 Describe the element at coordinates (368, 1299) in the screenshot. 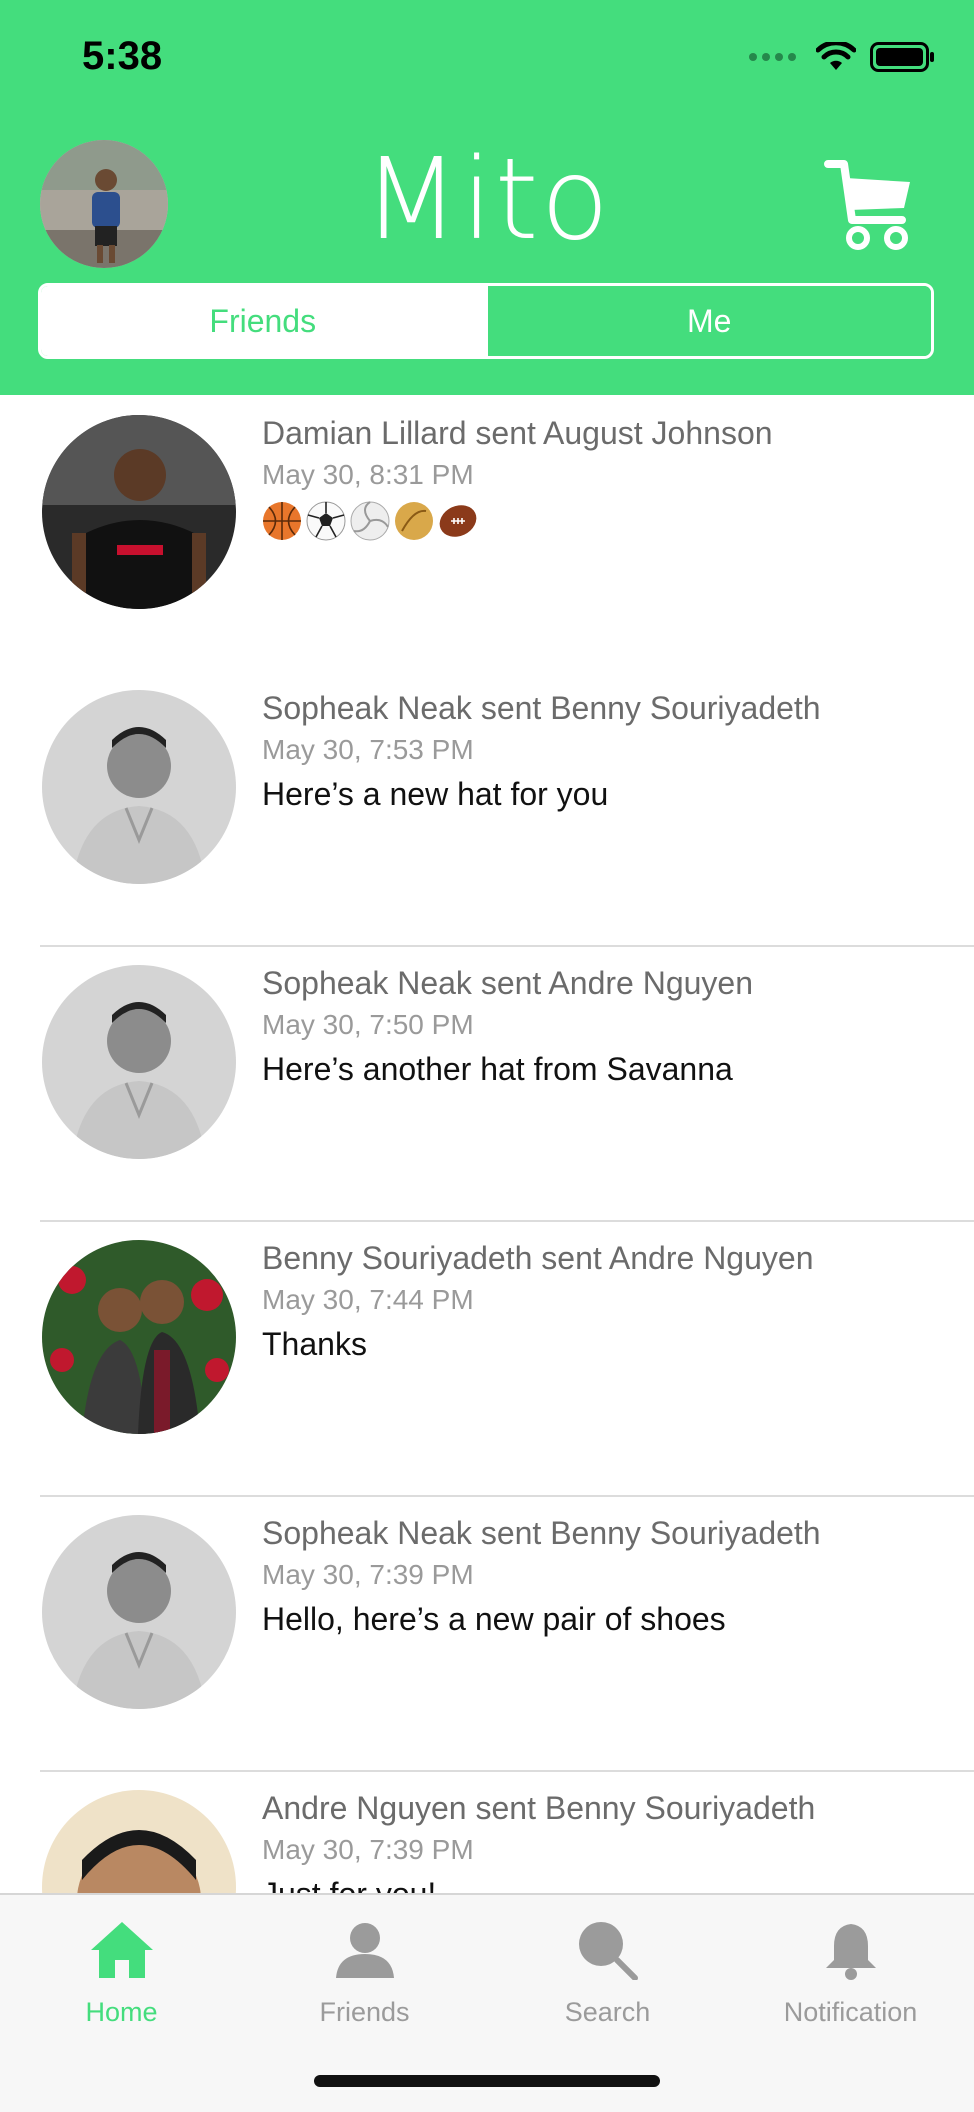

I see `feed-item-time: May 30, 7:44 PM` at that location.